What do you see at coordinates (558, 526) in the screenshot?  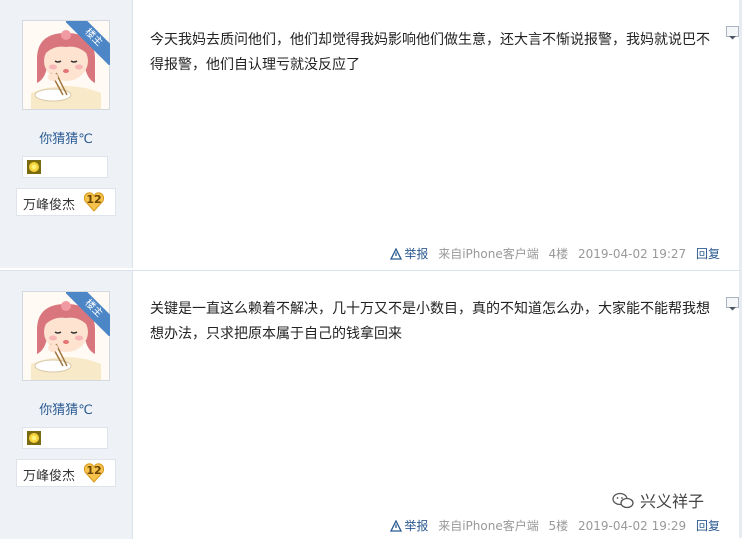 I see `floor-number: 5楼` at bounding box center [558, 526].